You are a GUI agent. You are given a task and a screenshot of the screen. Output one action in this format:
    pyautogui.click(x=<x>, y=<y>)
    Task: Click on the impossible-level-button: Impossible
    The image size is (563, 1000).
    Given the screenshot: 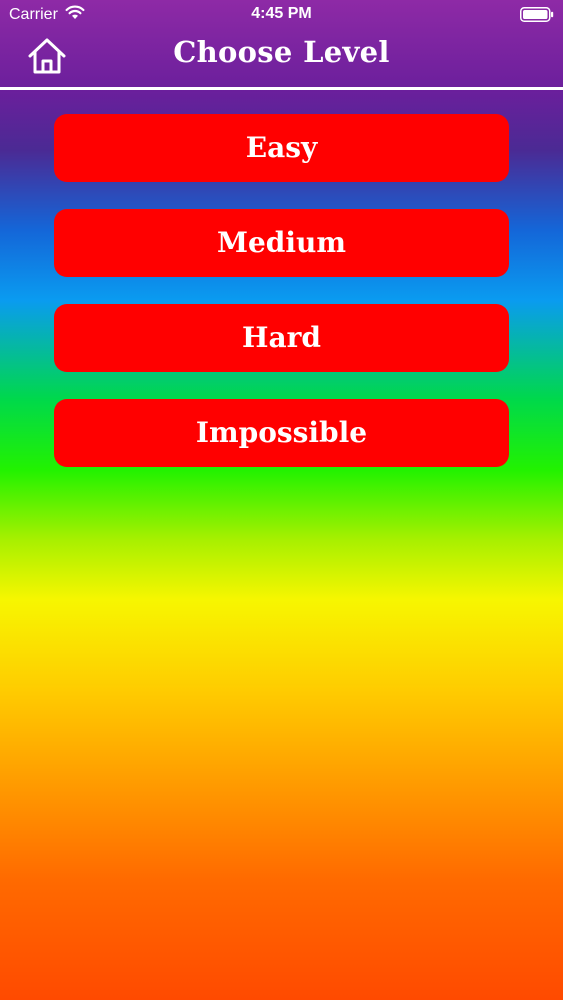 What is the action you would take?
    pyautogui.click(x=281, y=433)
    